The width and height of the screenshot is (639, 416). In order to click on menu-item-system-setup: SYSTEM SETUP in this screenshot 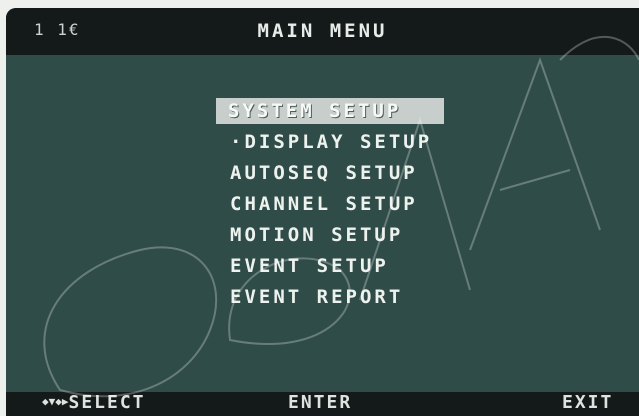, I will do `click(330, 111)`.